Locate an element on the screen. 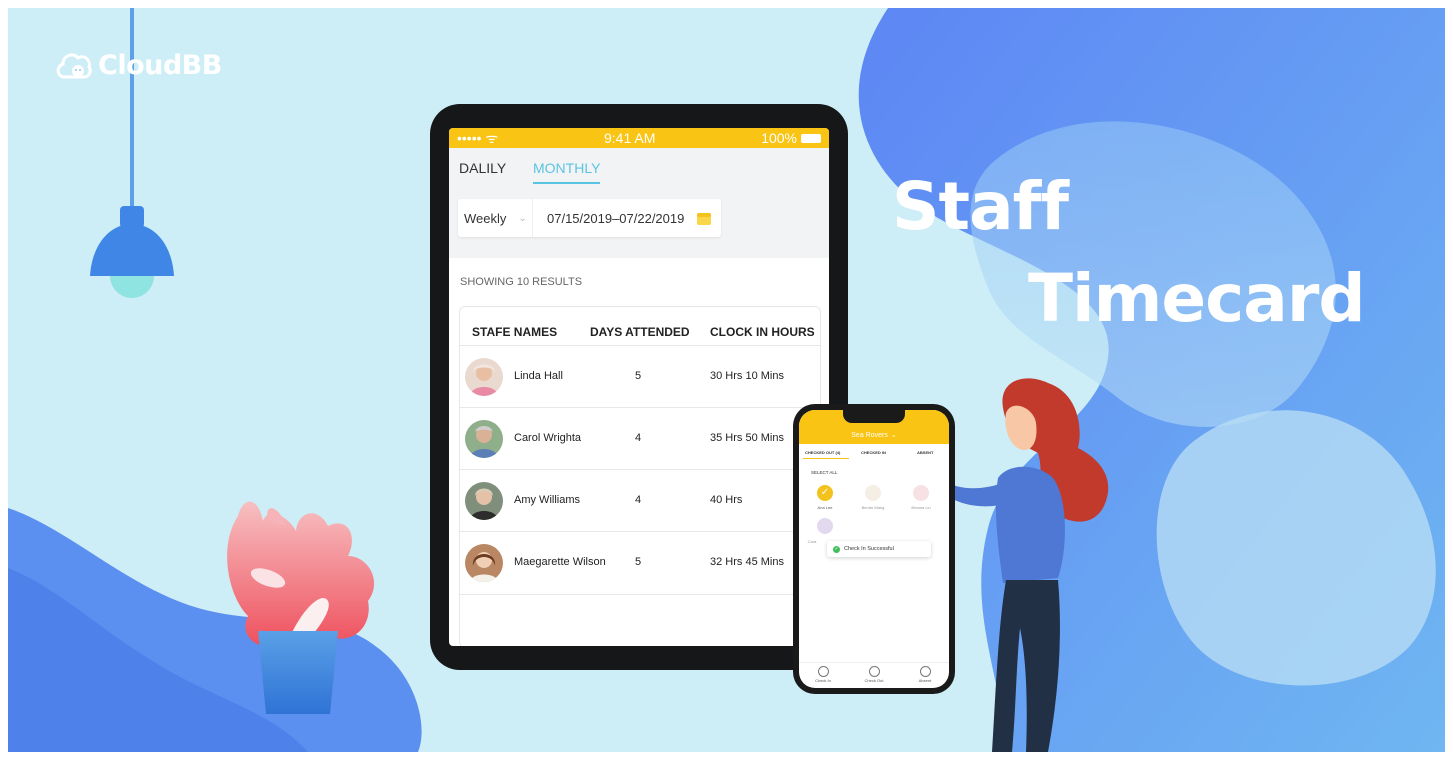 This screenshot has width=1453, height=760. table-row: Carol Wrighta 4 35 Hrs 50 Mins is located at coordinates (640, 438).